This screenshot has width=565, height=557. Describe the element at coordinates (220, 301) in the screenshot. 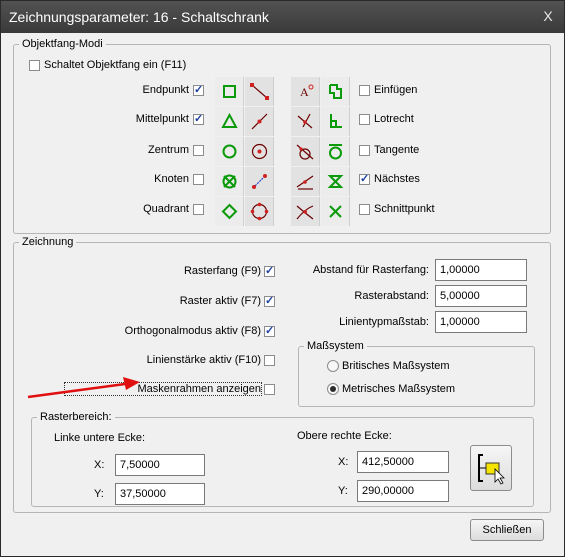

I see `raster-aktiv-label: Raster aktiv (F7)` at that location.